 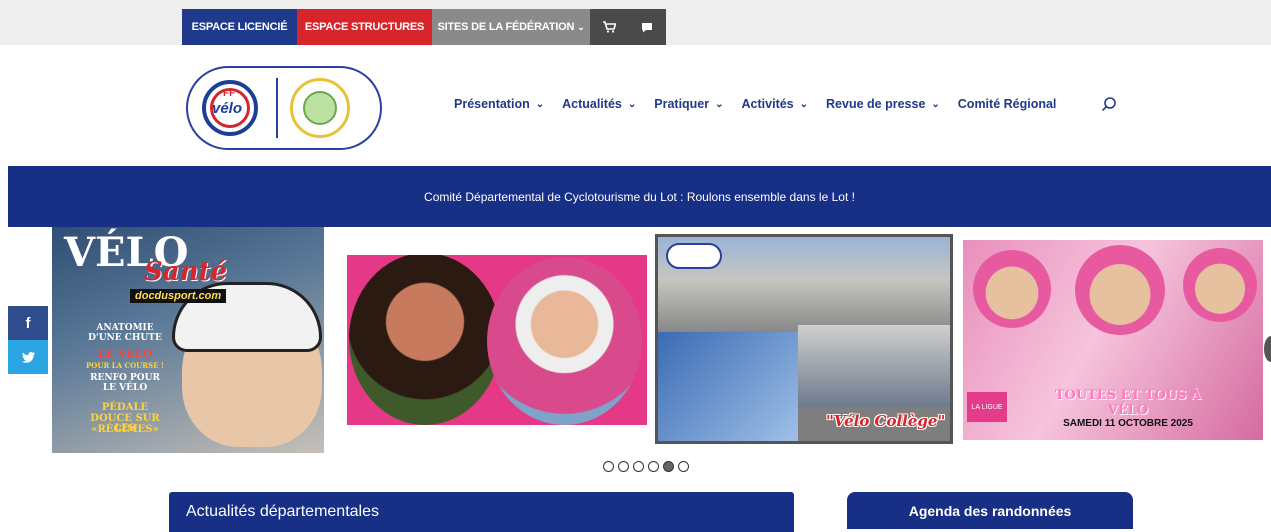 I want to click on twitter-icon, so click(x=28, y=357).